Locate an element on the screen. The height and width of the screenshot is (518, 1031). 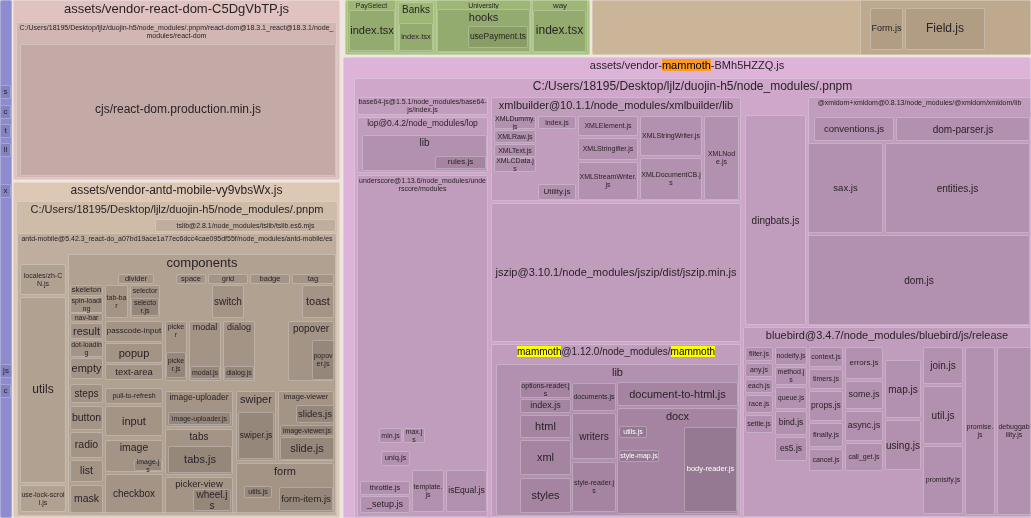
module-tile: props.js is located at coordinates (826, 406).